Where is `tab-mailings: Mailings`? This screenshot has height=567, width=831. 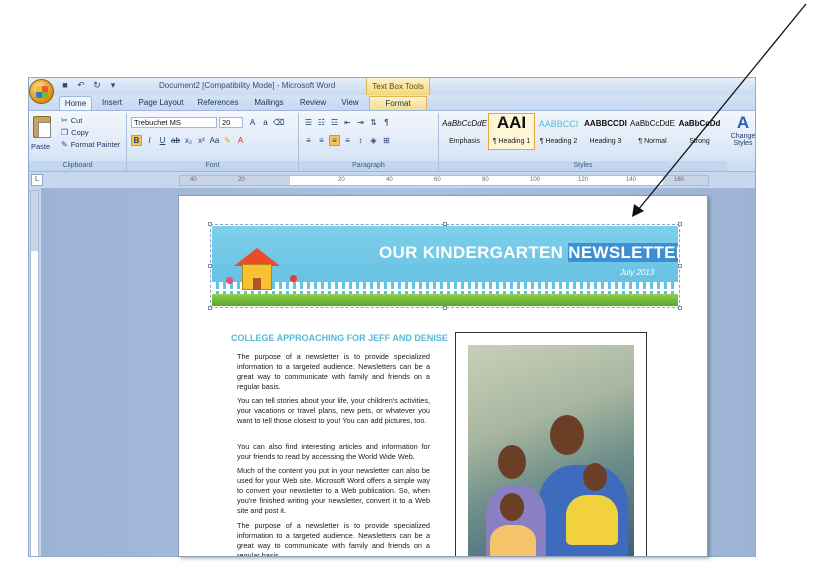
tab-mailings: Mailings is located at coordinates (269, 103).